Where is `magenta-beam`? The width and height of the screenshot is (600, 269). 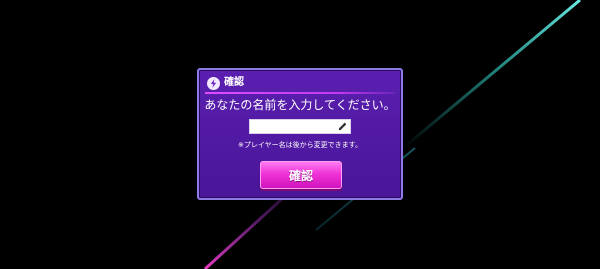 magenta-beam is located at coordinates (244, 232).